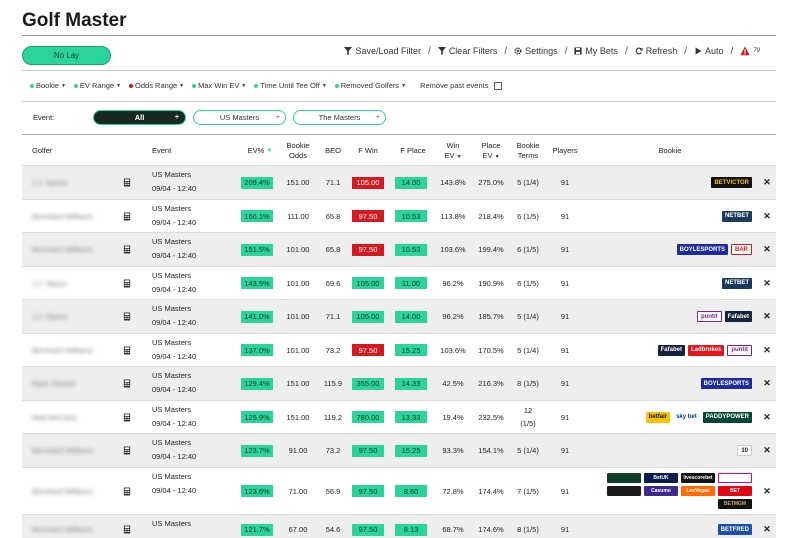 The height and width of the screenshot is (538, 800). What do you see at coordinates (670, 151) in the screenshot?
I see `col-bookie: Bookie` at bounding box center [670, 151].